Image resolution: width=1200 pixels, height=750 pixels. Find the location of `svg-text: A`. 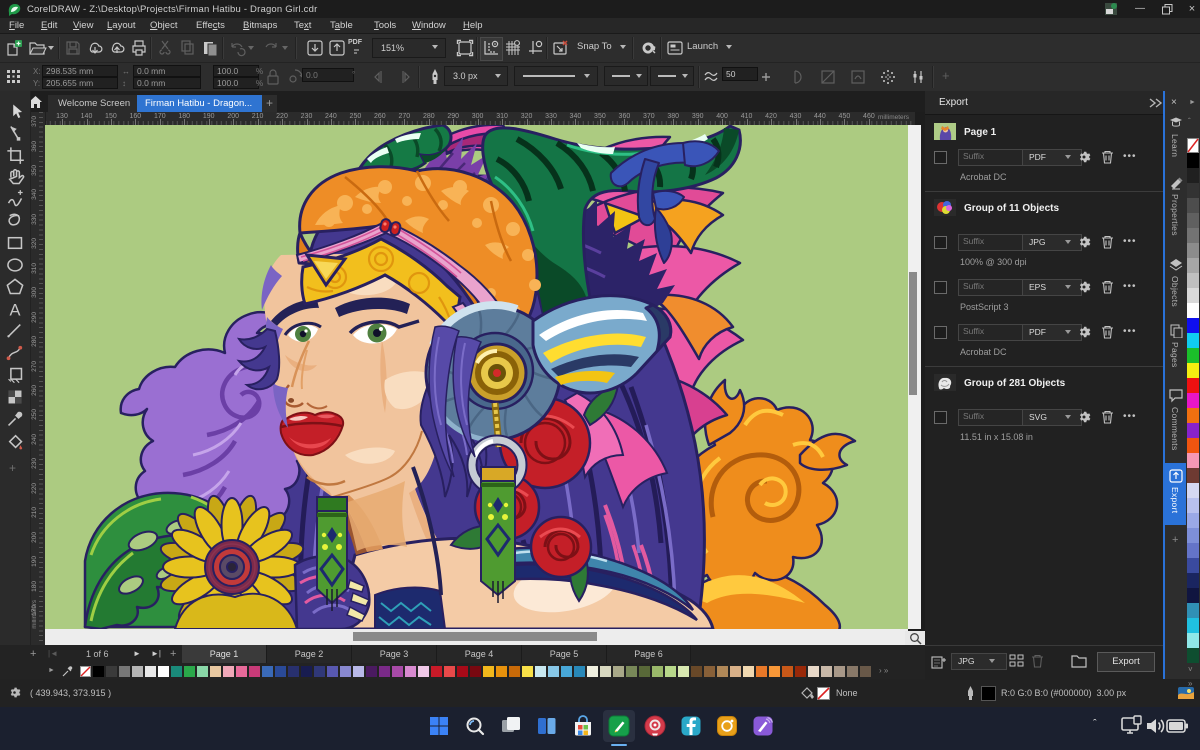

svg-text: A is located at coordinates (15, 310).